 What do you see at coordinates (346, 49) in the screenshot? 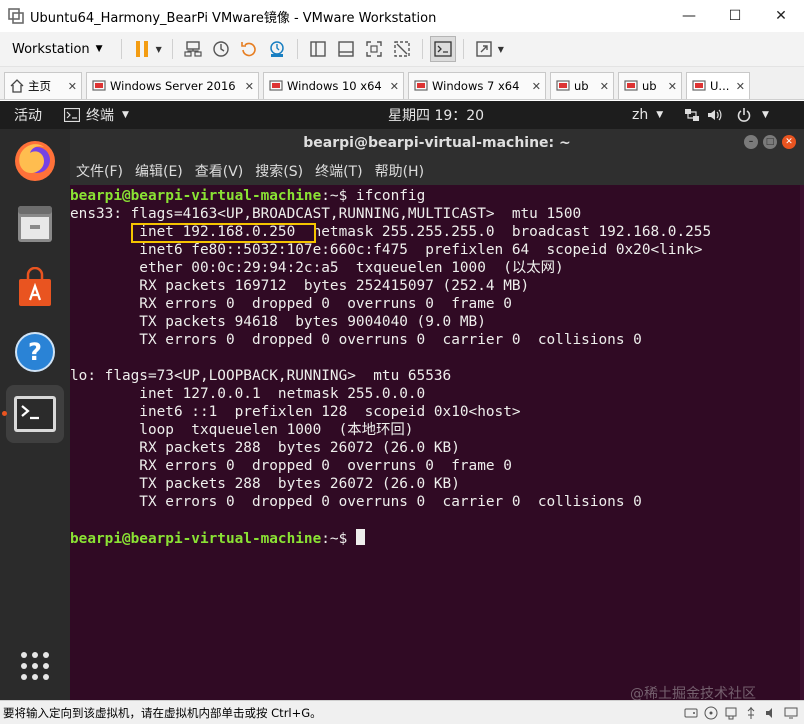
I see `thumbnail-bar-button` at bounding box center [346, 49].